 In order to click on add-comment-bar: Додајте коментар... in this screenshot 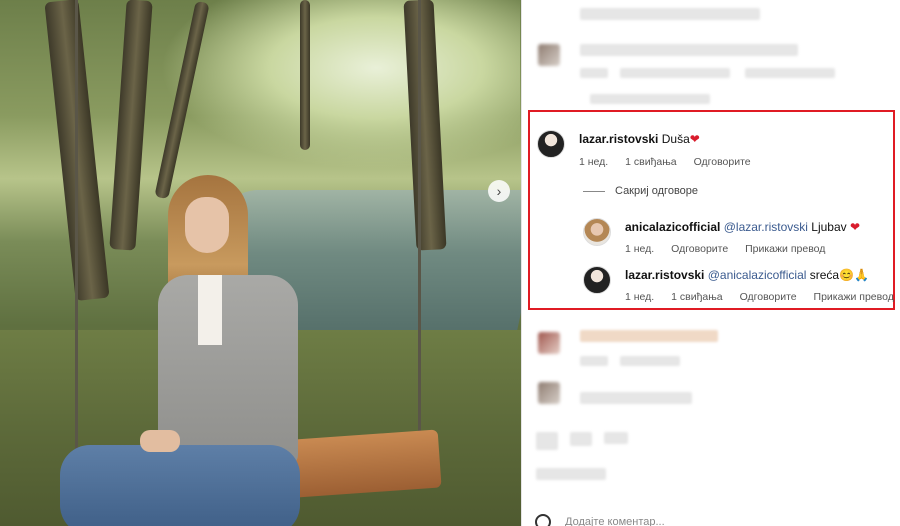, I will do `click(600, 520)`.